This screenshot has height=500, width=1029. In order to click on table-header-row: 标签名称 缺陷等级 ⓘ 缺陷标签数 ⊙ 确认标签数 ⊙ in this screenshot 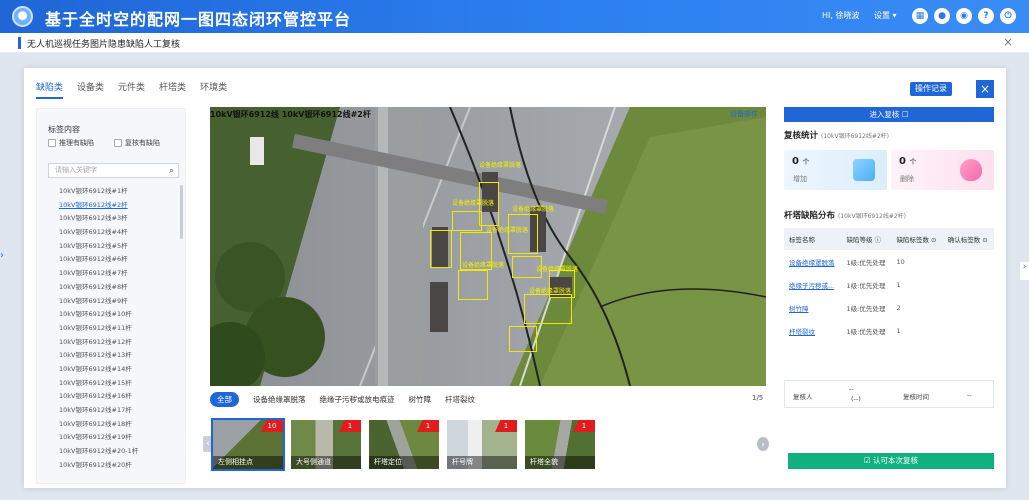, I will do `click(889, 239)`.